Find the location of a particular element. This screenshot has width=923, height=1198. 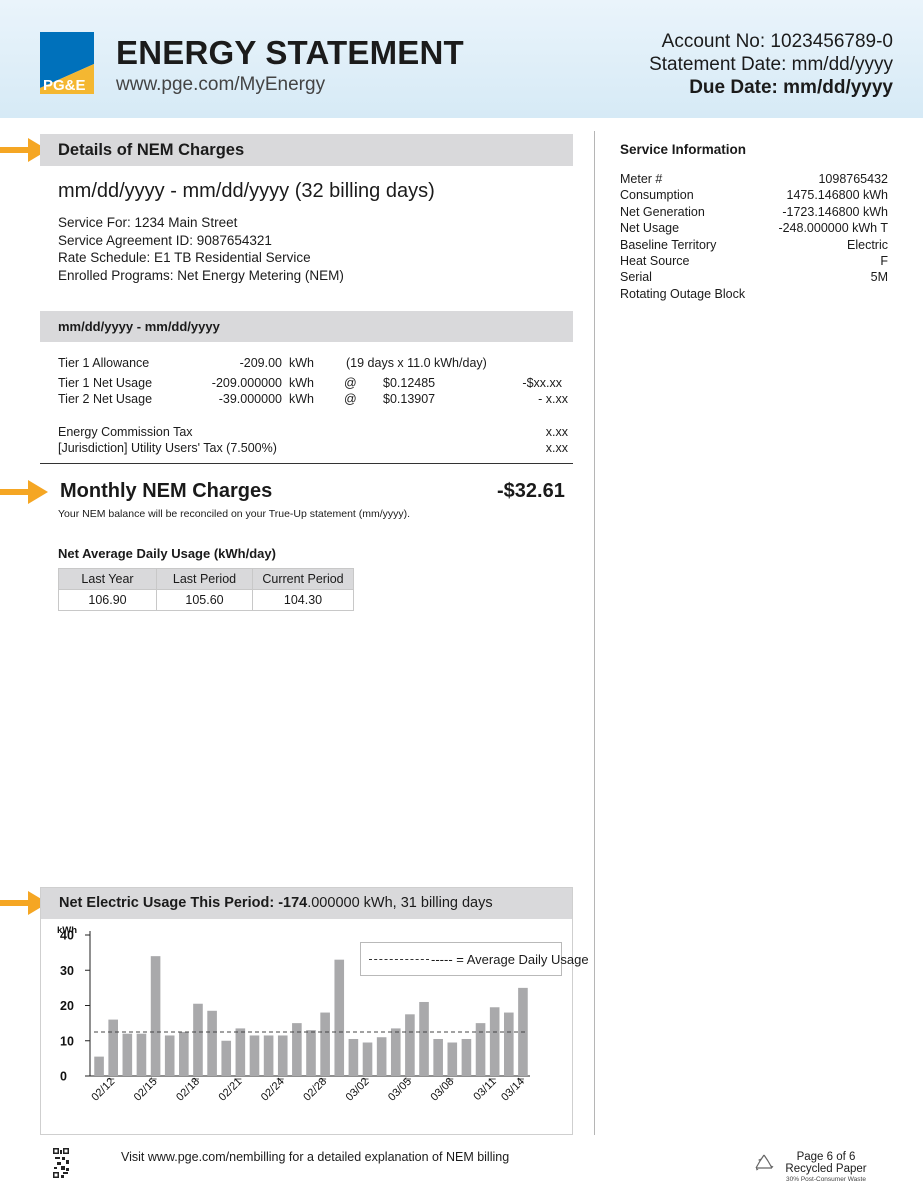

chart-title-prefix: Net Electric Usage This Period: is located at coordinates (169, 903).